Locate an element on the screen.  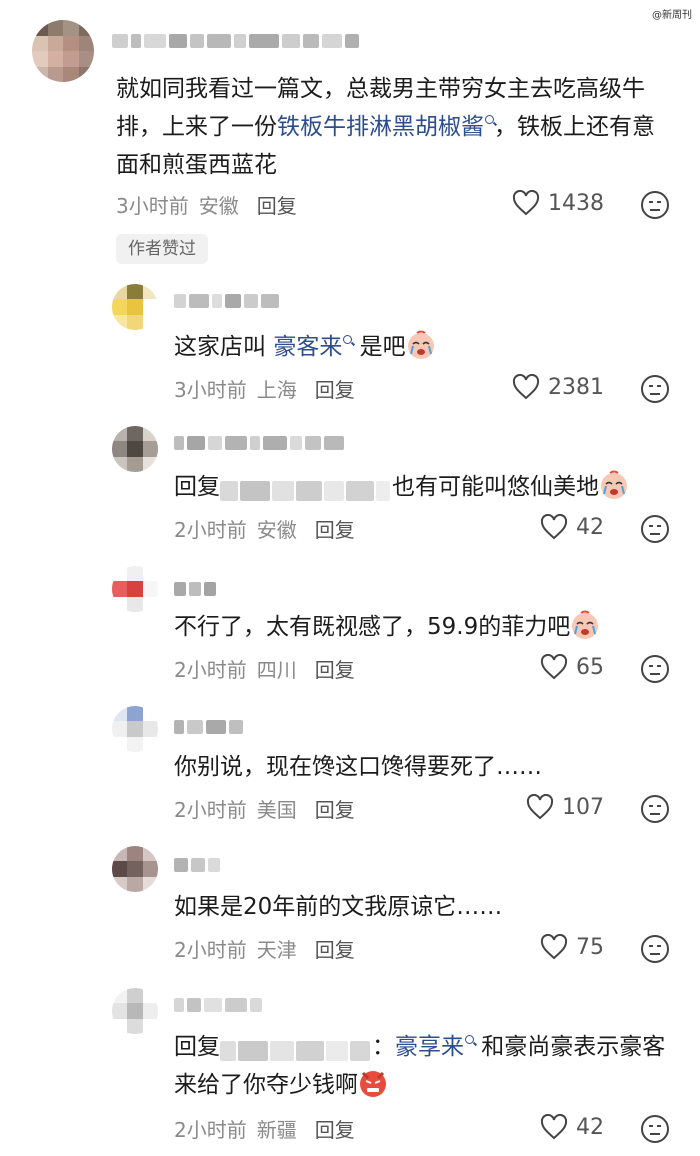
comment-meta: 2小时前 美国 回复 is located at coordinates (264, 808).